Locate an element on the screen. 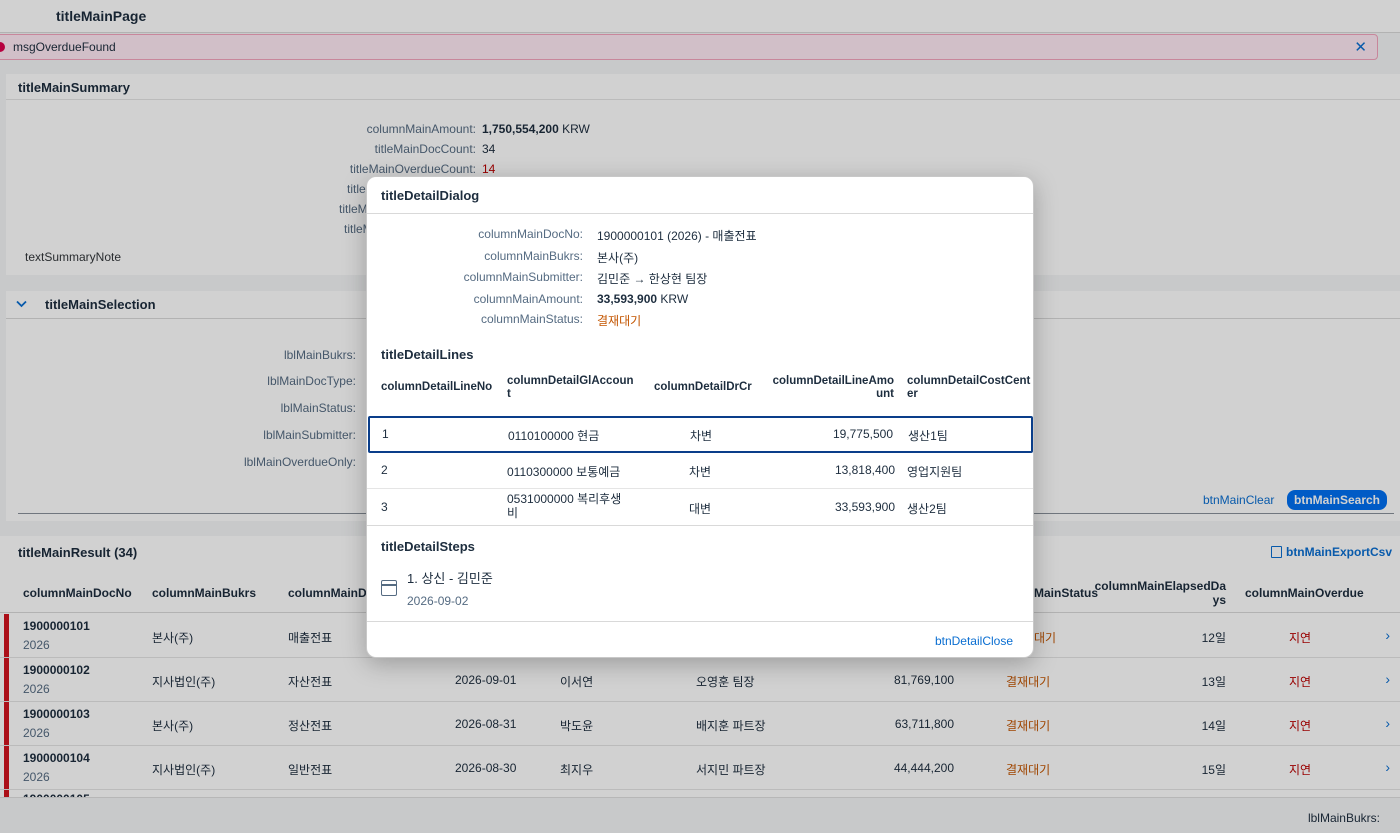 This screenshot has width=1400, height=833. line-glaccount: 0110100000 현금 is located at coordinates (554, 436).